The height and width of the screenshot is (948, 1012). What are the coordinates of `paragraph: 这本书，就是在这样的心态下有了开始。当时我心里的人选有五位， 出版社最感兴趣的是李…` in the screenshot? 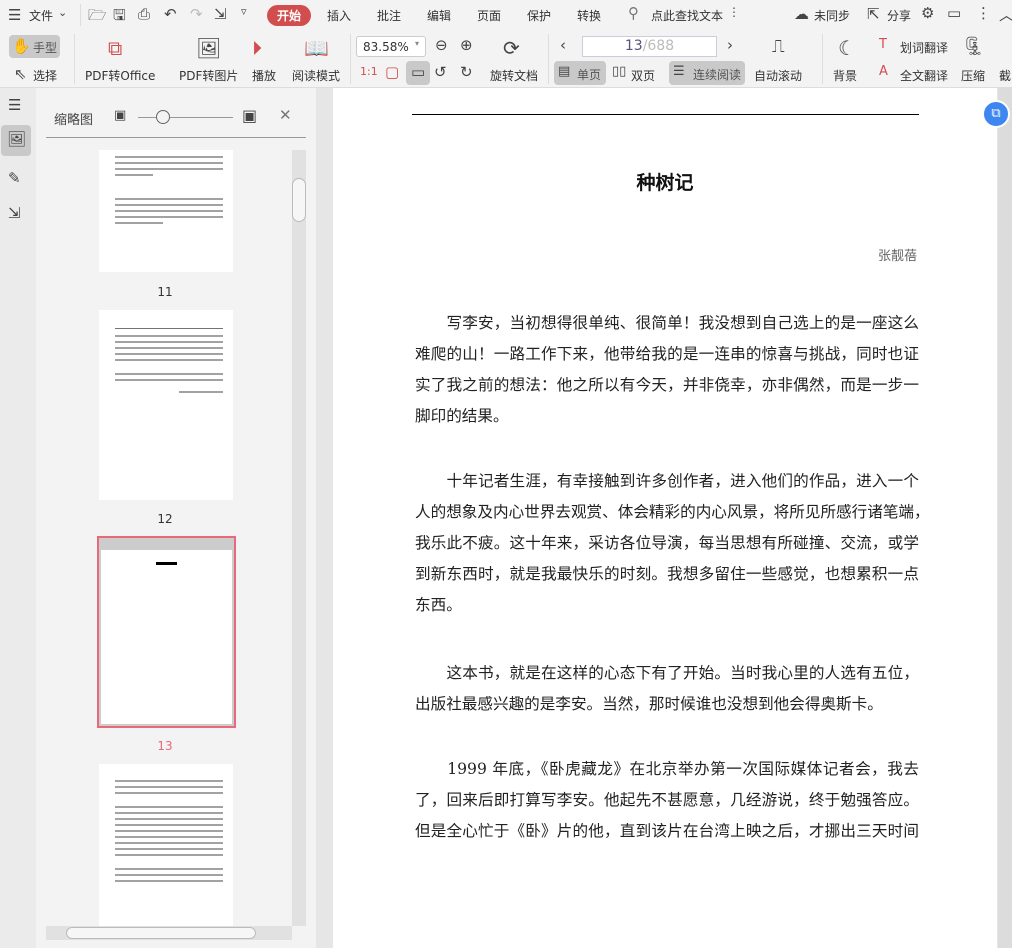 It's located at (667, 689).